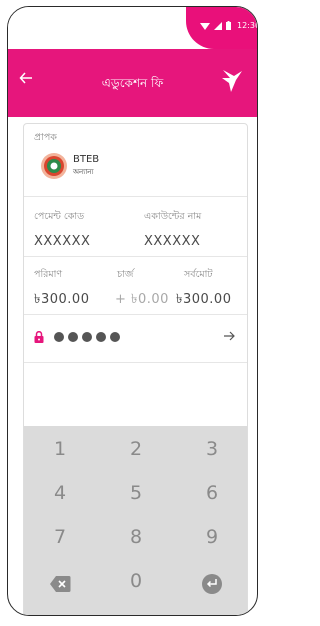 The image size is (320, 626). I want to click on account-name-label: একাউন্টের নাম, so click(173, 216).